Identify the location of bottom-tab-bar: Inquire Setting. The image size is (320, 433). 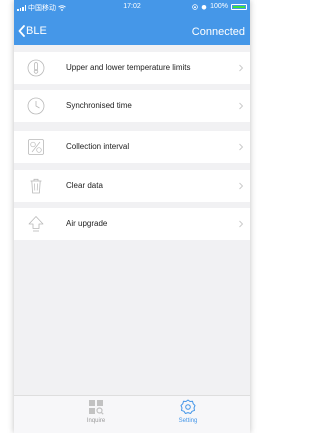
(132, 414).